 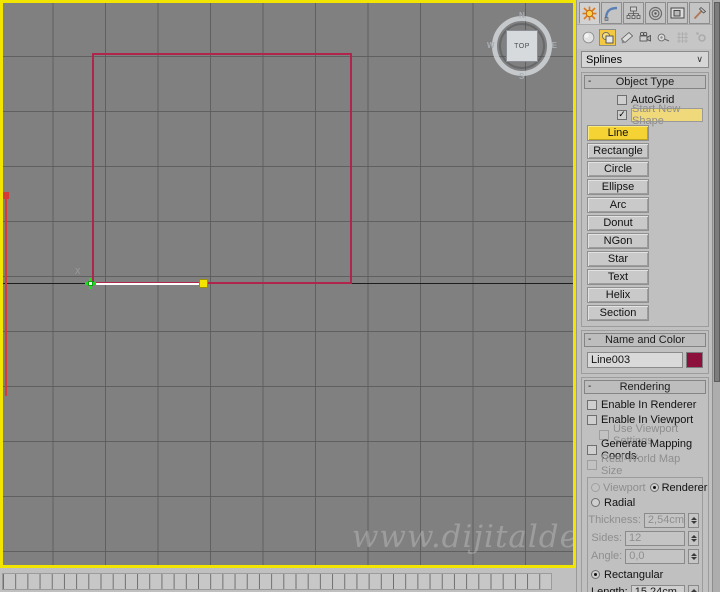 What do you see at coordinates (2, 284) in the screenshot?
I see `grid-axis-vertical` at bounding box center [2, 284].